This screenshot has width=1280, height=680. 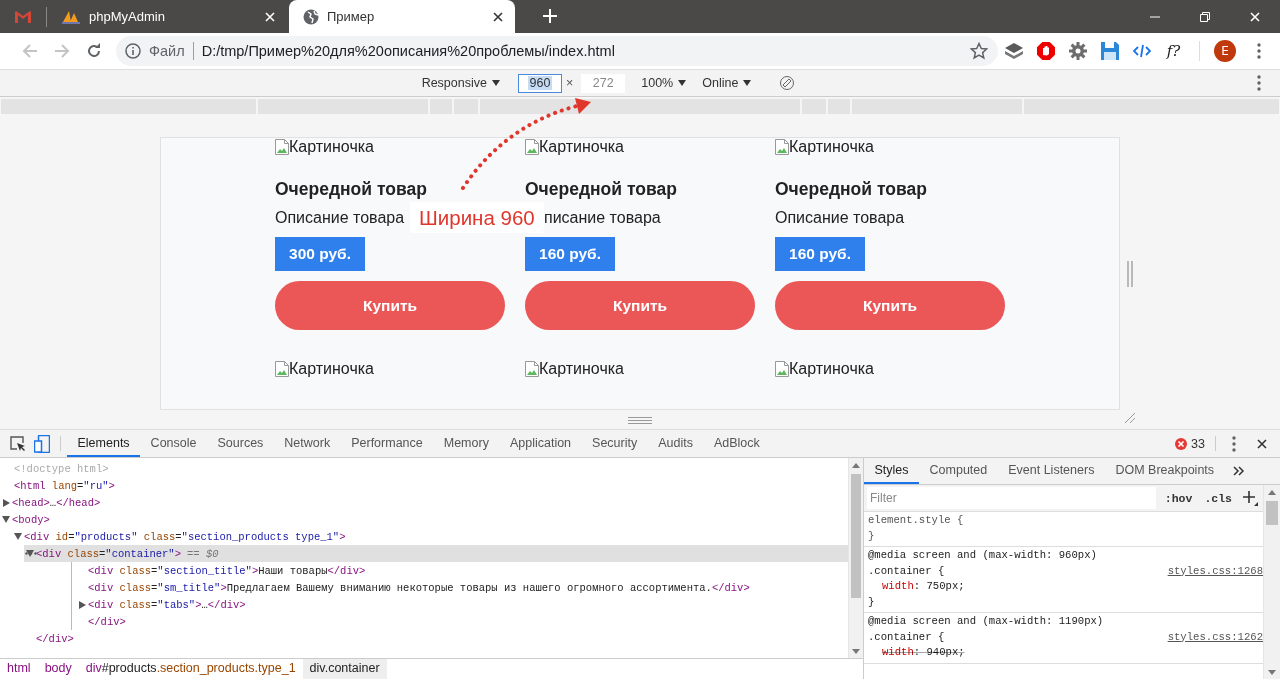 What do you see at coordinates (1250, 498) in the screenshot?
I see `add-rule-icon` at bounding box center [1250, 498].